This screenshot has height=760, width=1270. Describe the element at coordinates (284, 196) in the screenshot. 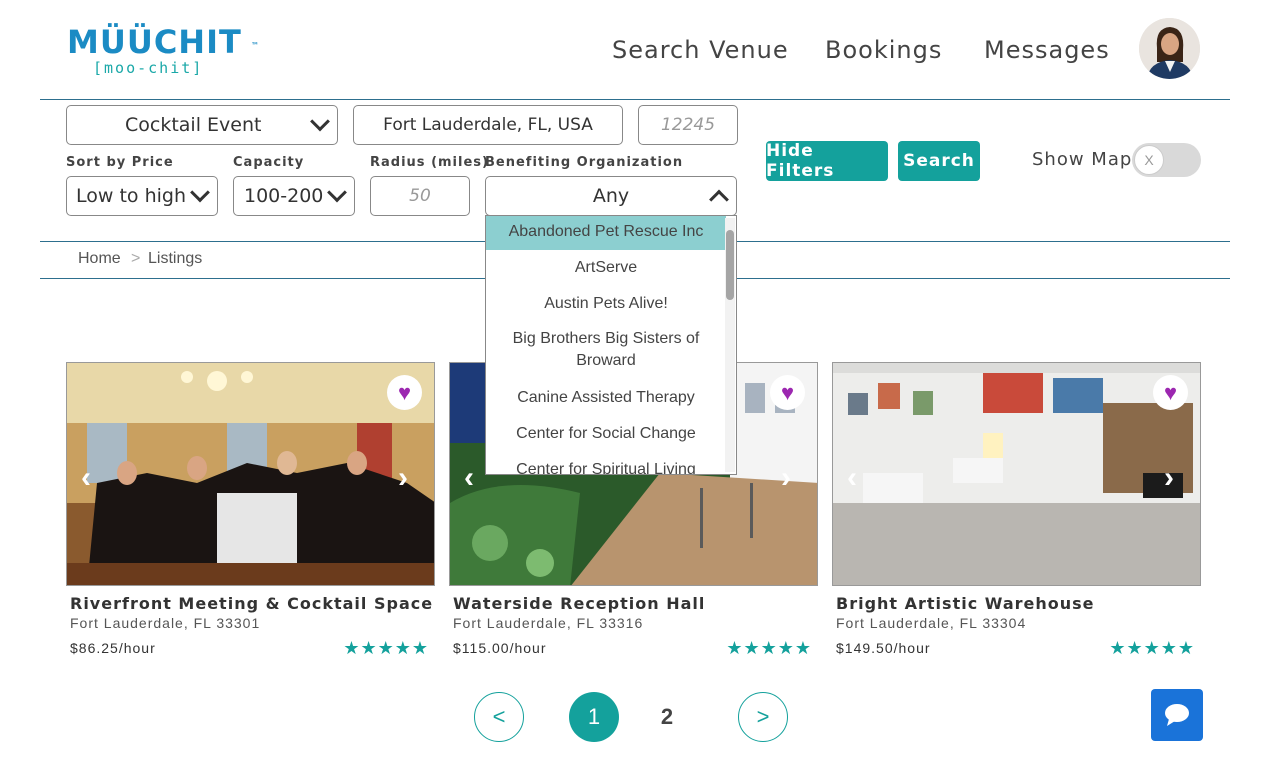

I see `capacity-value: 100-200` at that location.